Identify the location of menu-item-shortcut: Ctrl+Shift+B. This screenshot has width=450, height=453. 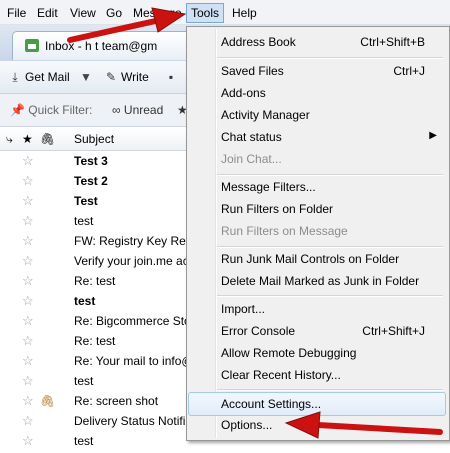
(392, 42).